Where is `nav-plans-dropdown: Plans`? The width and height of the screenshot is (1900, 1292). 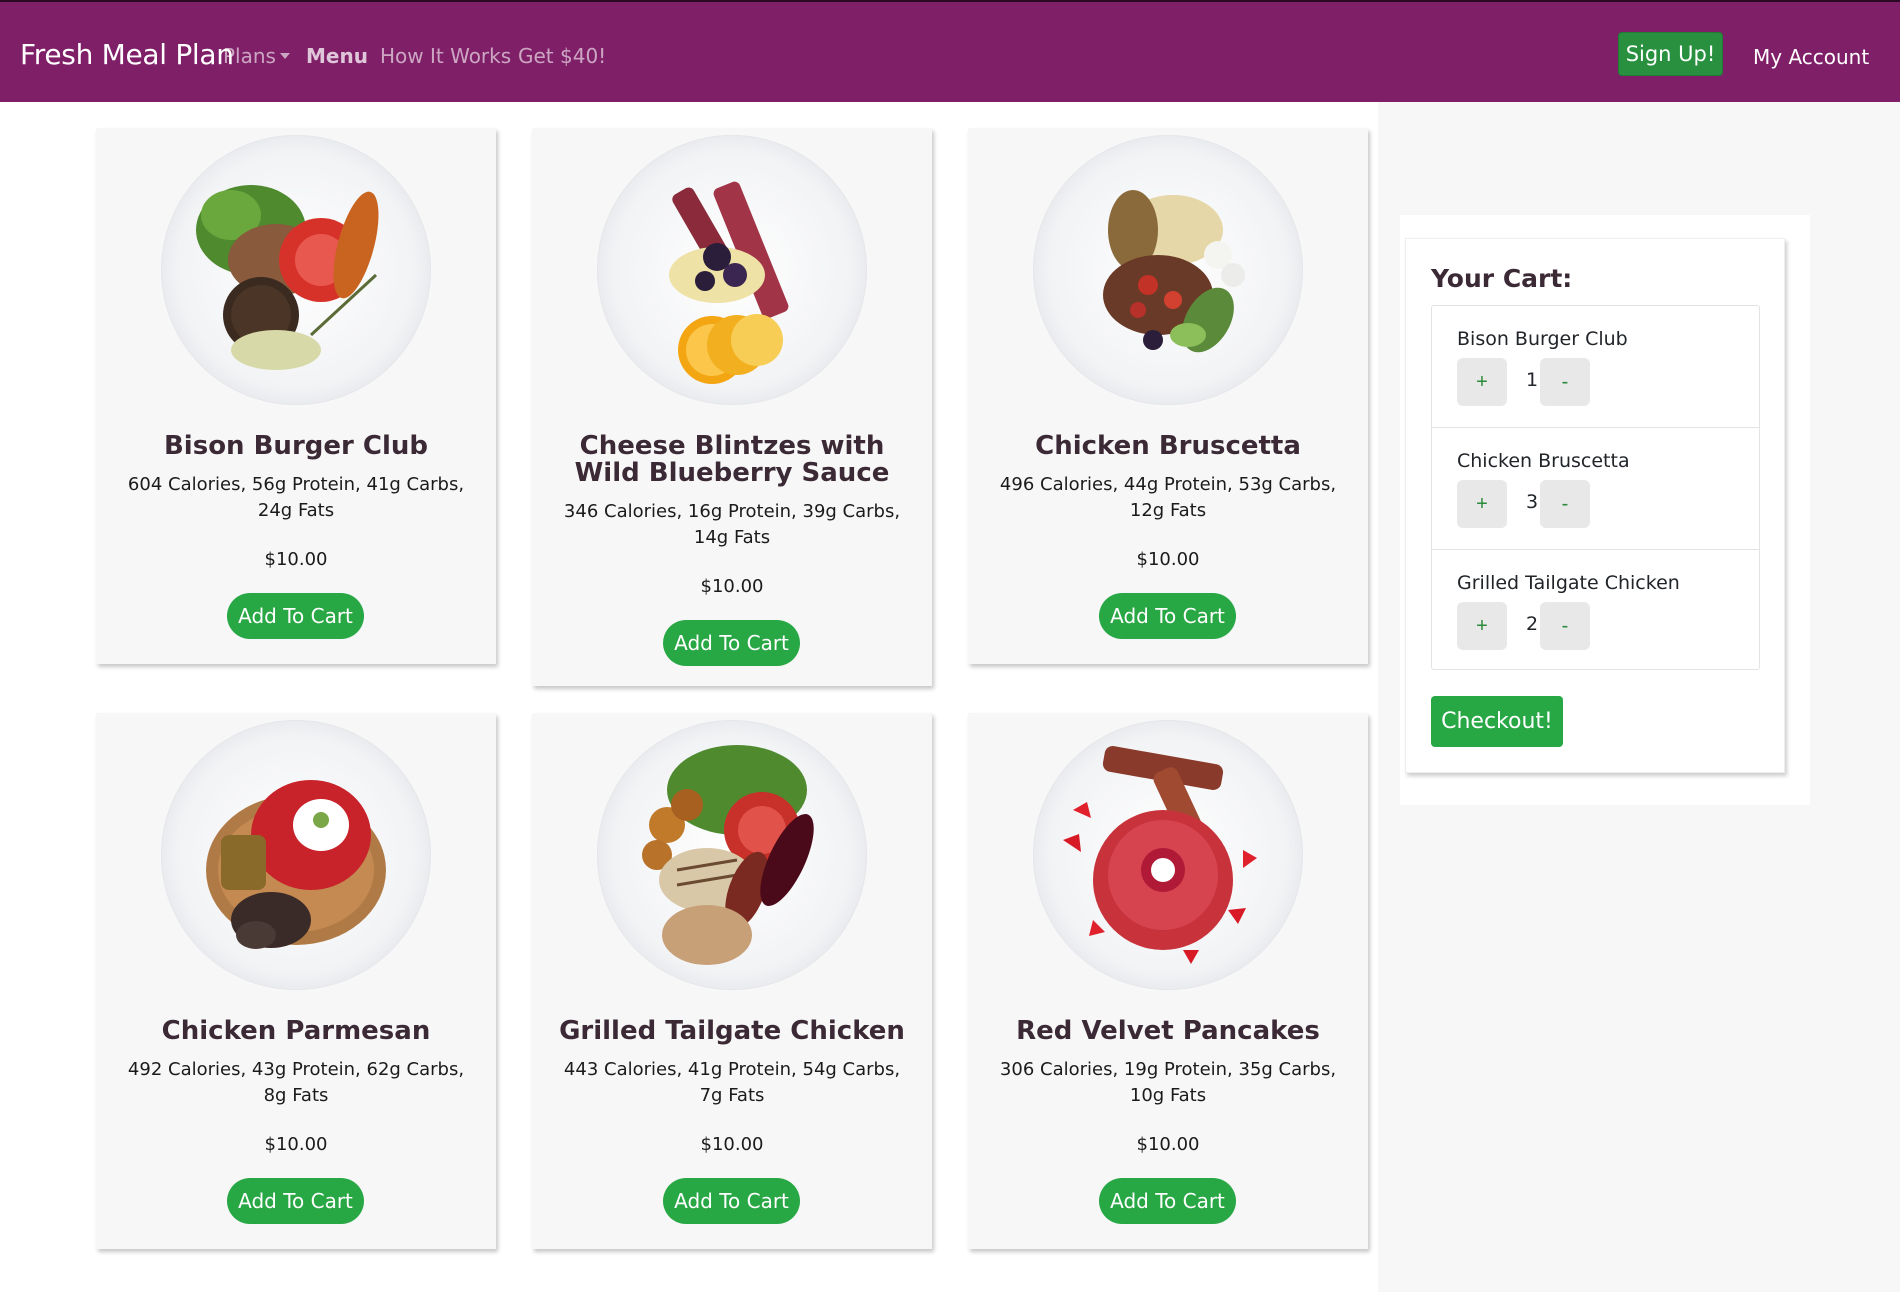
nav-plans-dropdown: Plans is located at coordinates (256, 56).